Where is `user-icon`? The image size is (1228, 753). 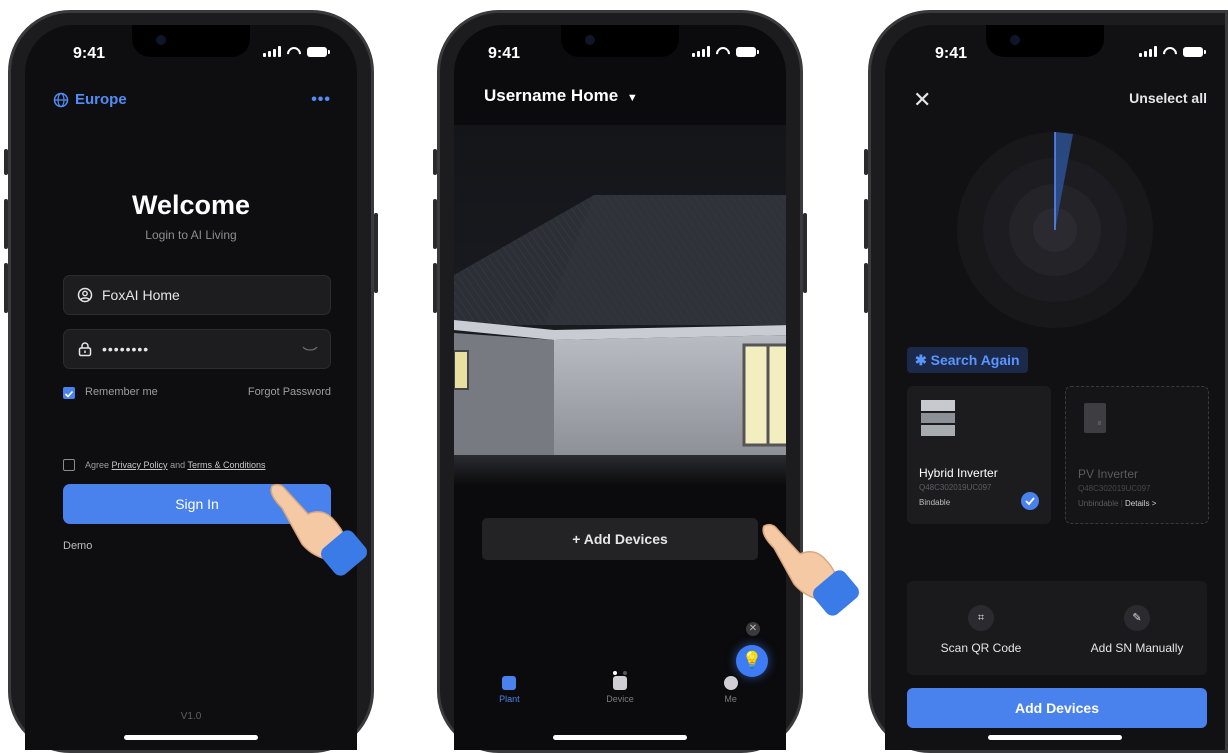
user-icon is located at coordinates (85, 295).